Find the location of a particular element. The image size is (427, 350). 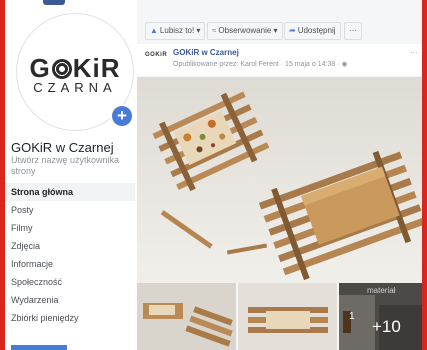

share-icon: ➦ is located at coordinates (292, 30).